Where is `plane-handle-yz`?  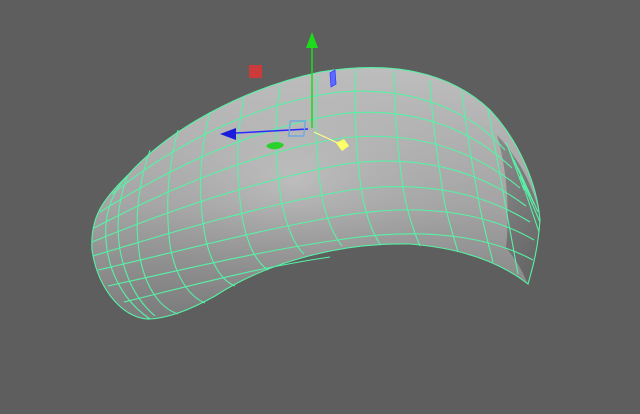
plane-handle-yz is located at coordinates (333, 78).